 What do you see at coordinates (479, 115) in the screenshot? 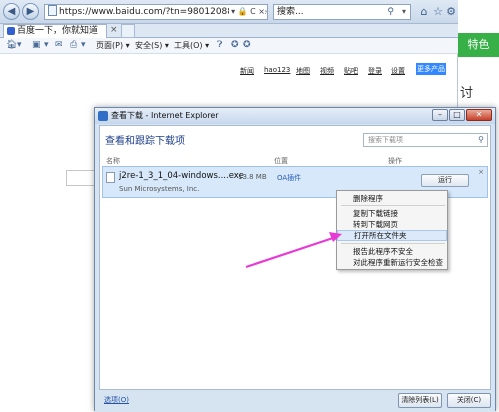
I see `close-window-button: ✕` at bounding box center [479, 115].